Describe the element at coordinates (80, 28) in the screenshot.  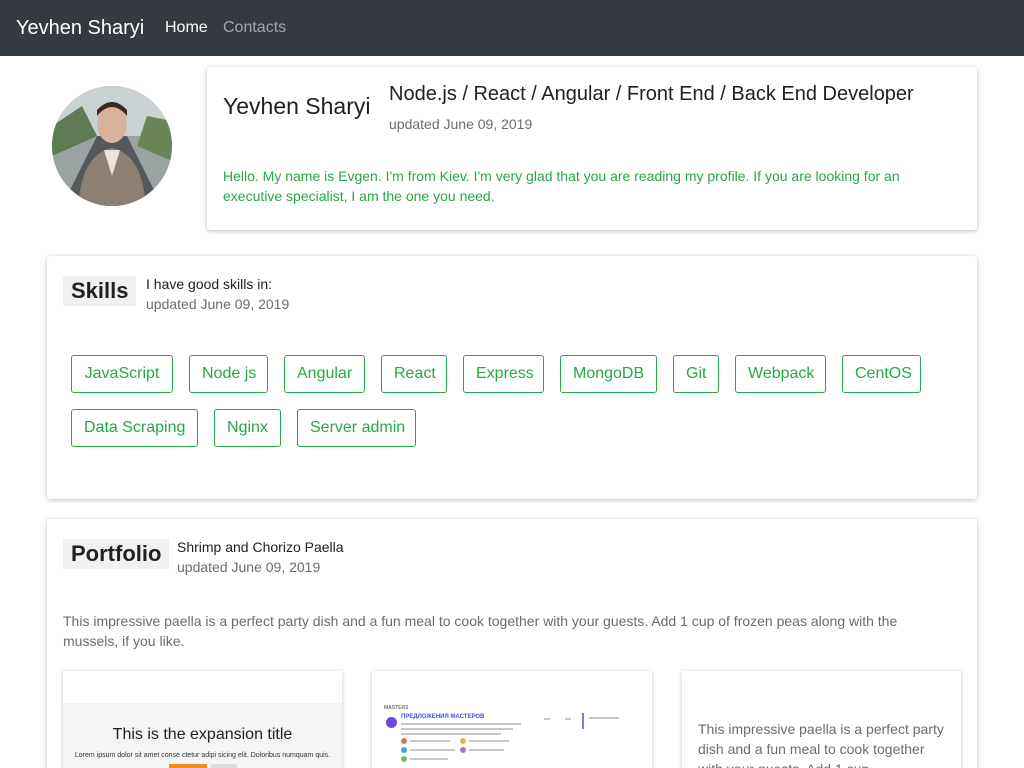
I see `brand-link: Yevhen Sharyi` at that location.